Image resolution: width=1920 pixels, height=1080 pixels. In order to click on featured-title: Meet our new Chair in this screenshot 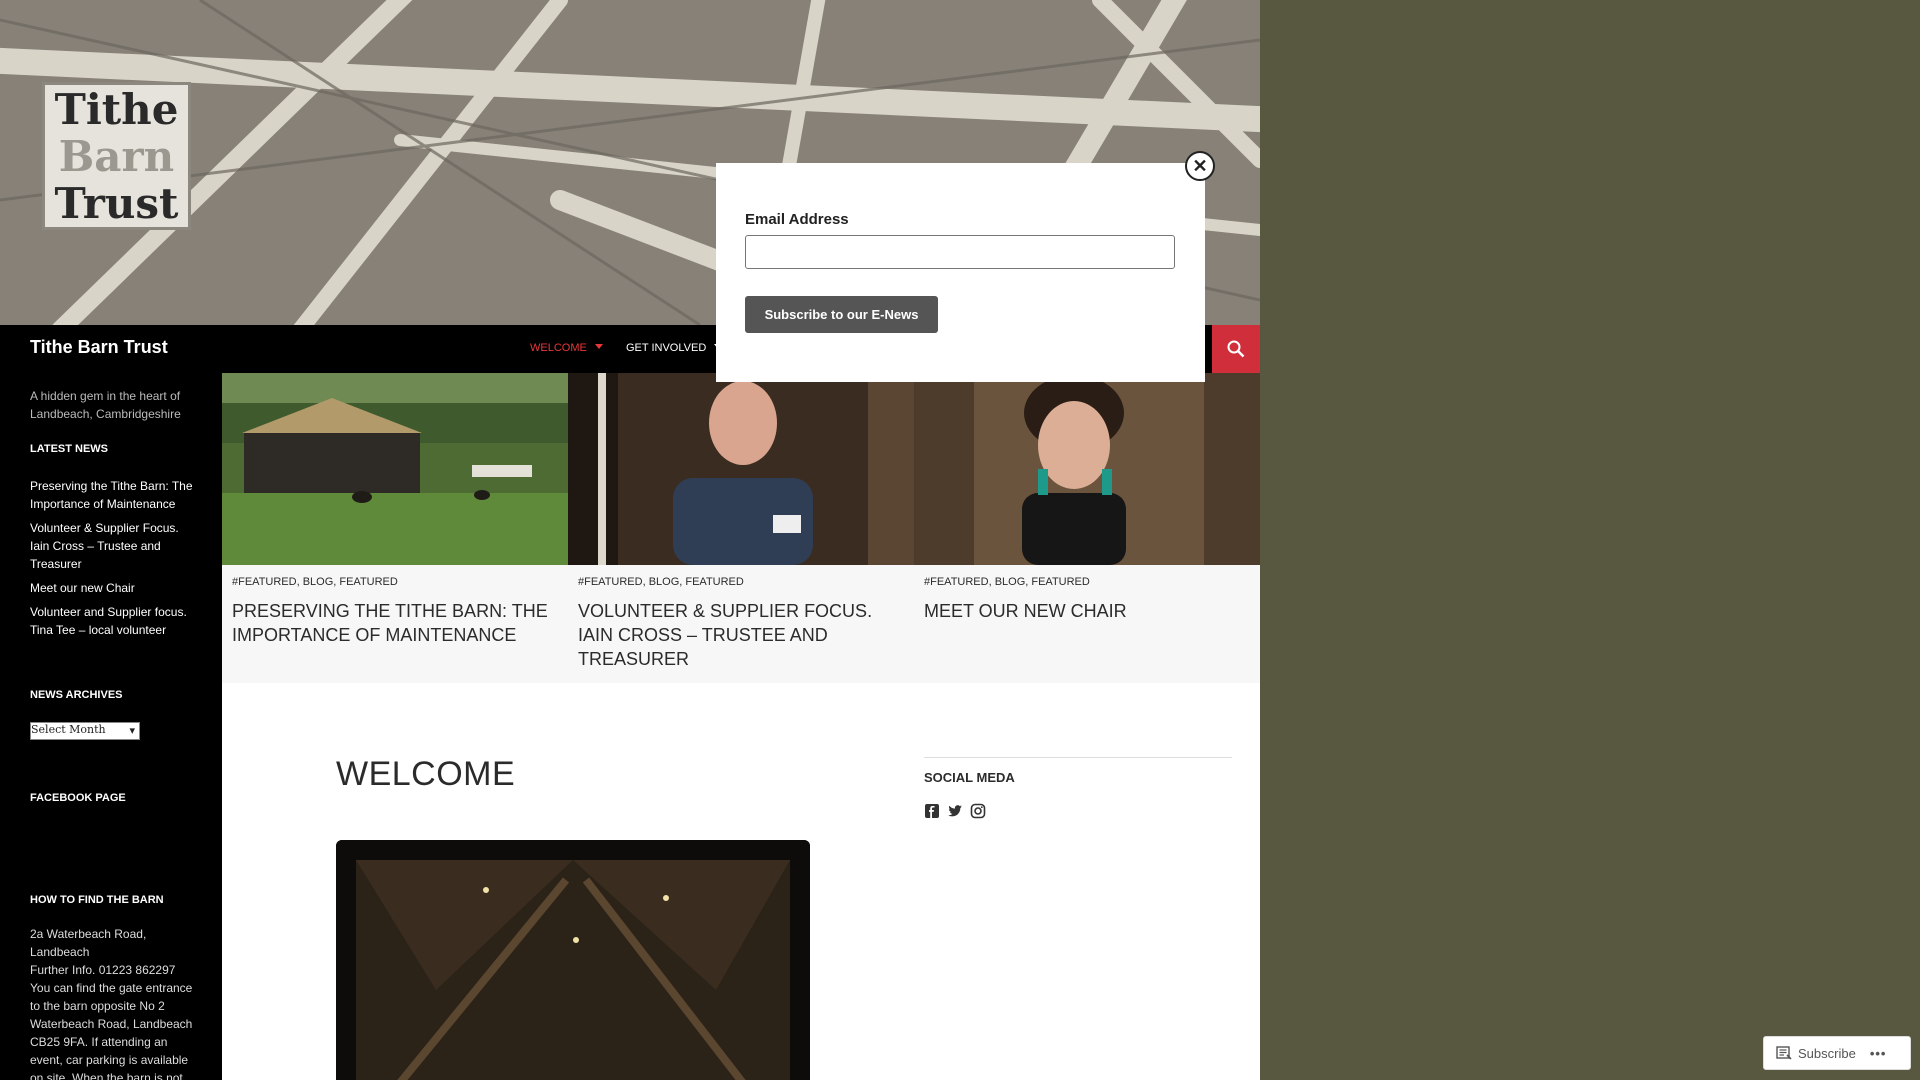, I will do `click(1086, 611)`.